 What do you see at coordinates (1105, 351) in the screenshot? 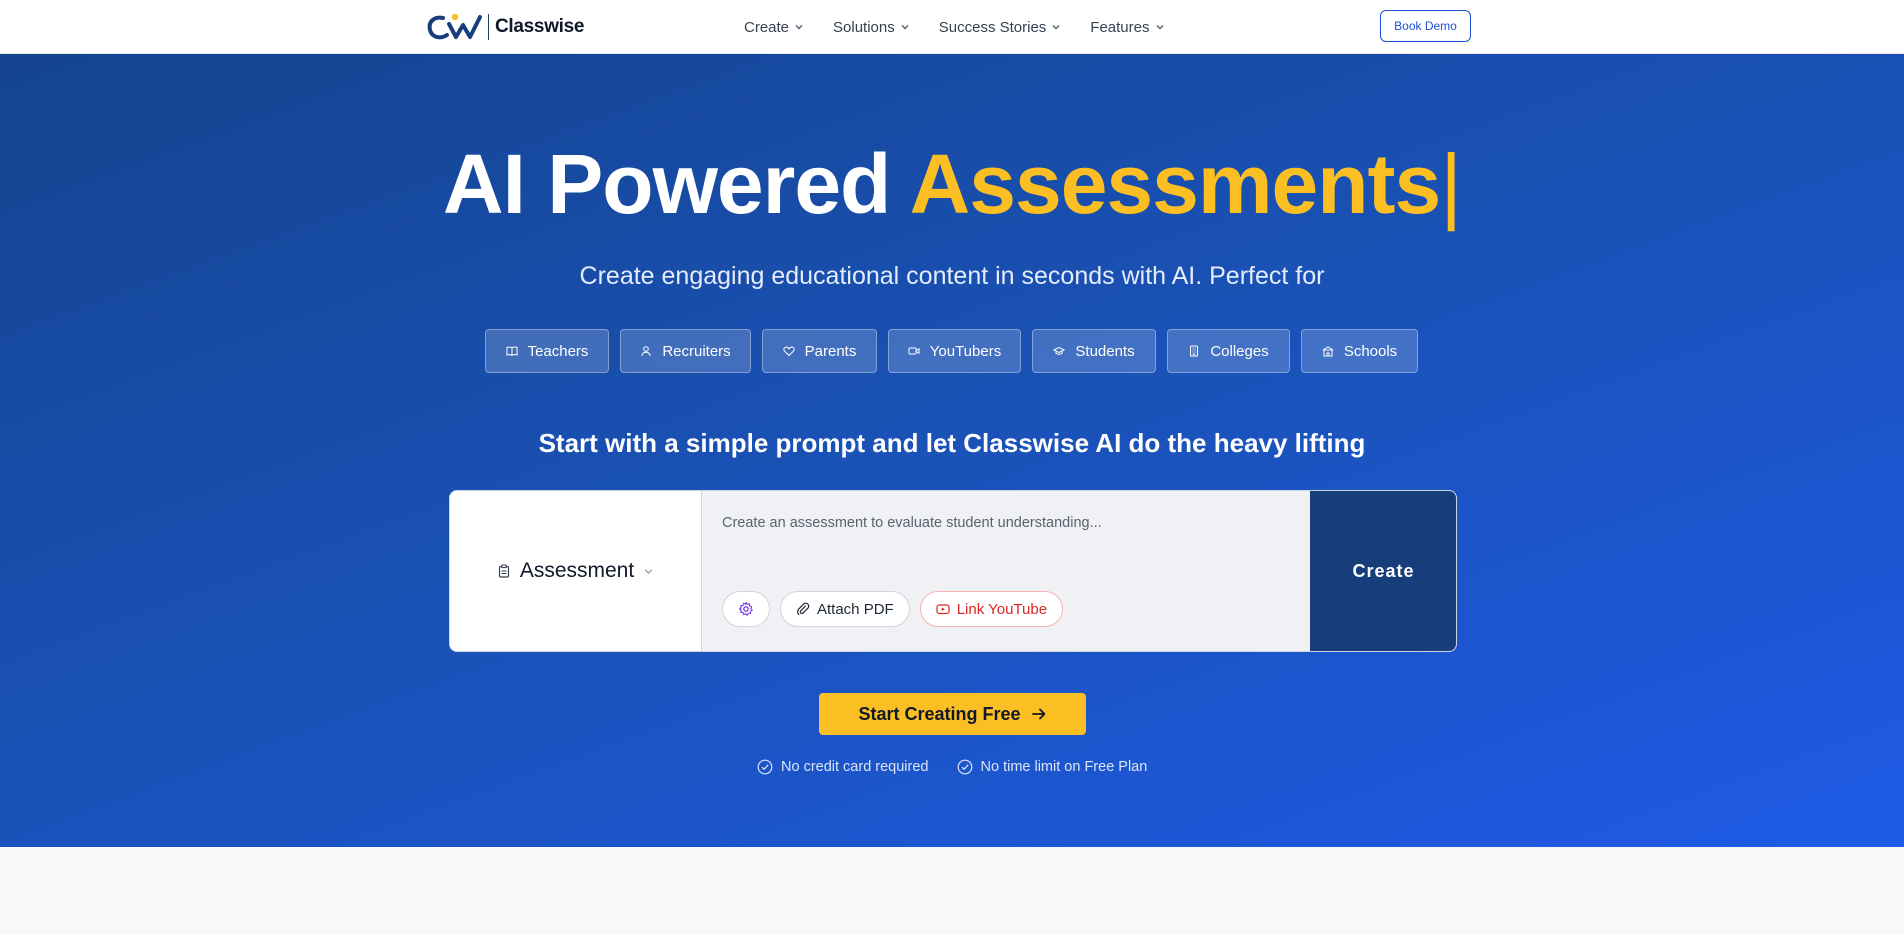
I see `chip-label: Students` at bounding box center [1105, 351].